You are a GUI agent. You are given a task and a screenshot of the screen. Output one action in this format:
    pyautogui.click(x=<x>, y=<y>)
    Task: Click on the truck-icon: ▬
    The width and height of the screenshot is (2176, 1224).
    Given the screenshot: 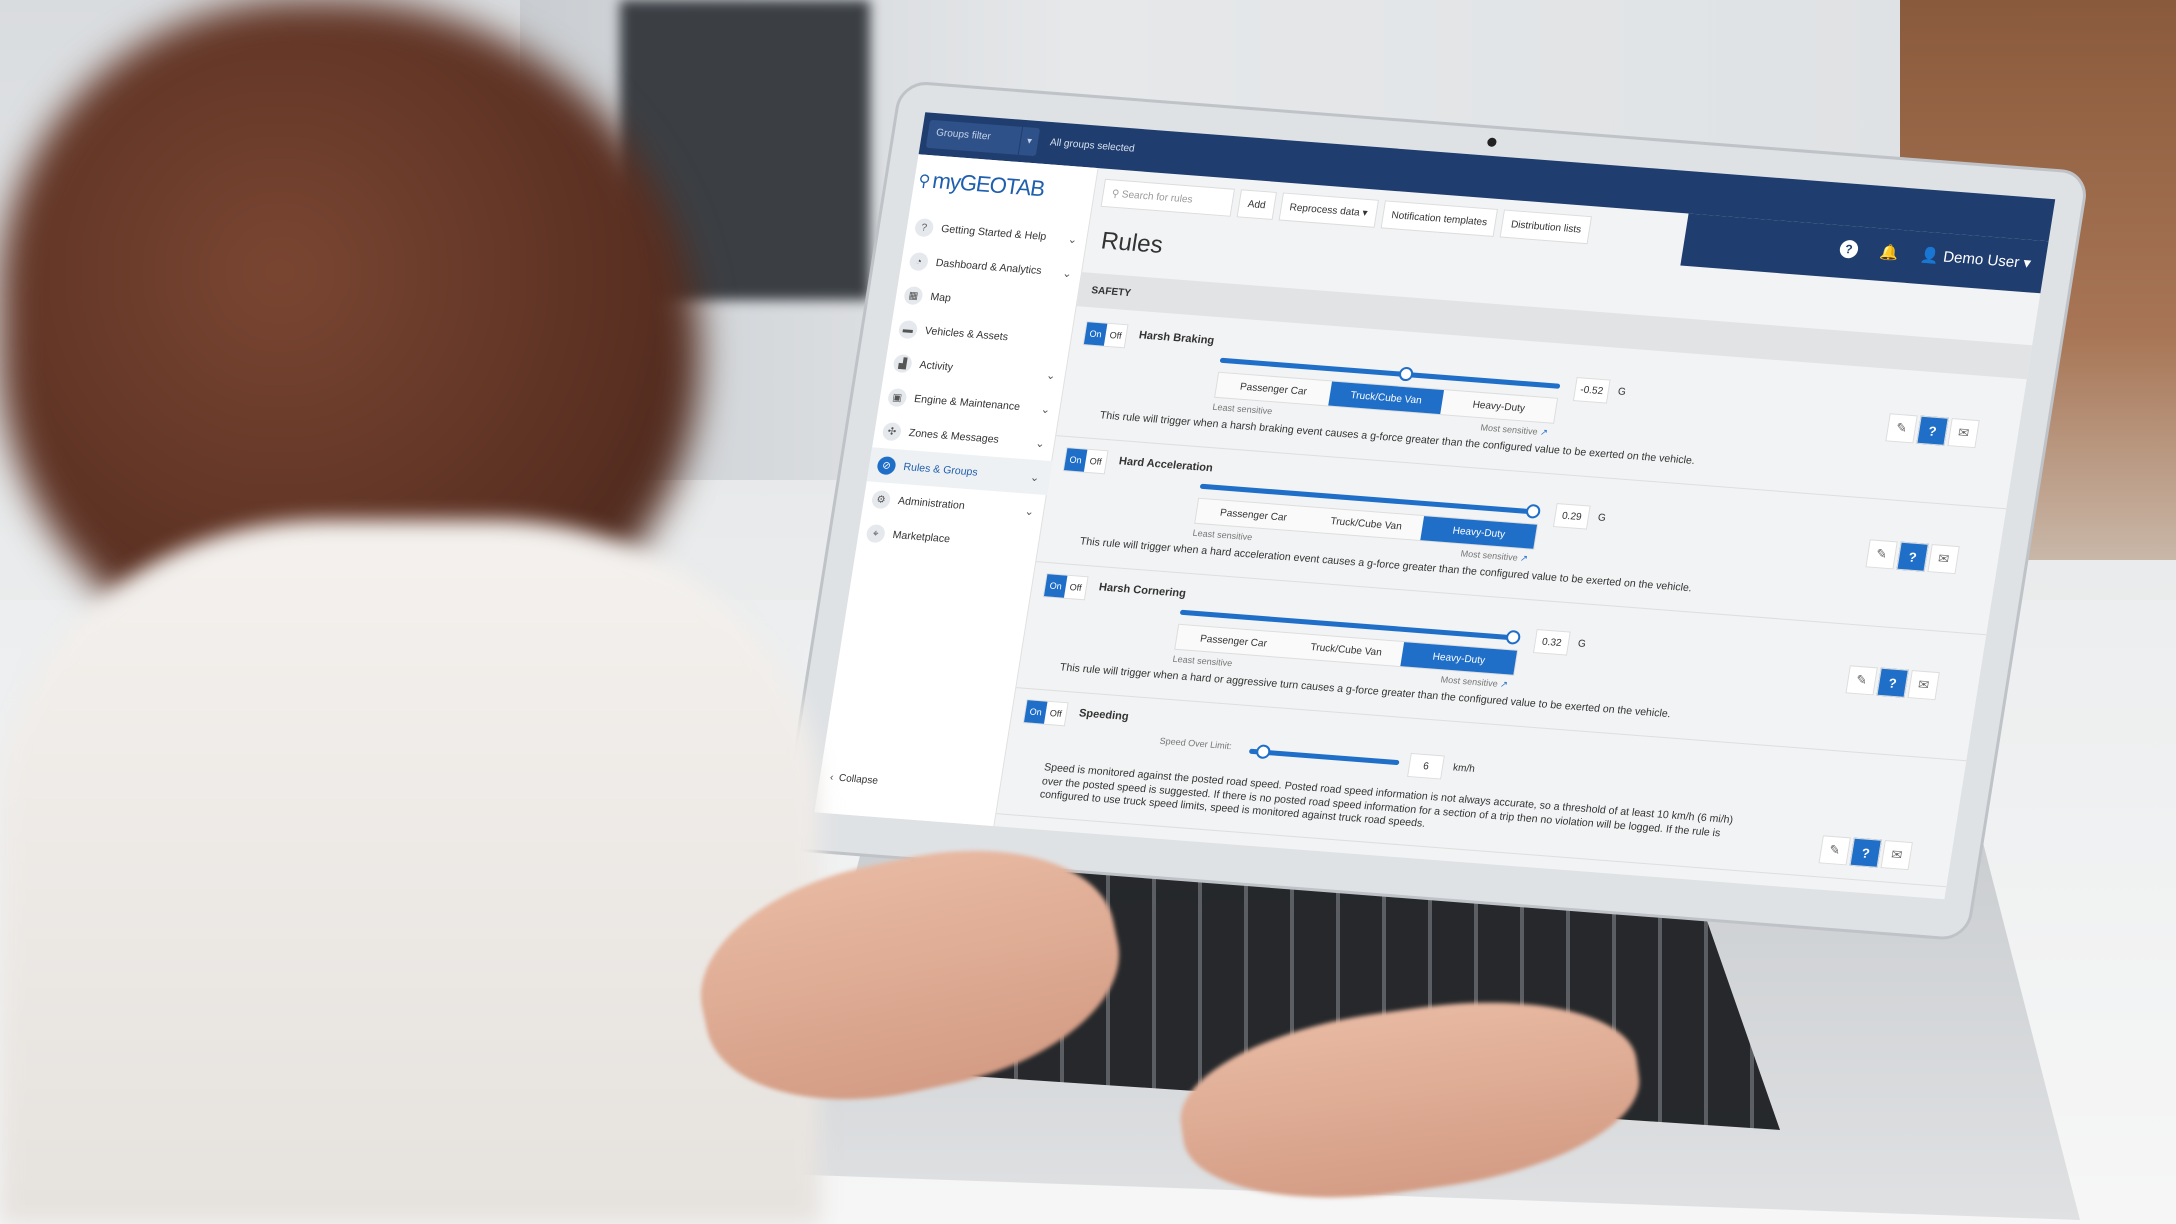 What is the action you would take?
    pyautogui.click(x=908, y=329)
    